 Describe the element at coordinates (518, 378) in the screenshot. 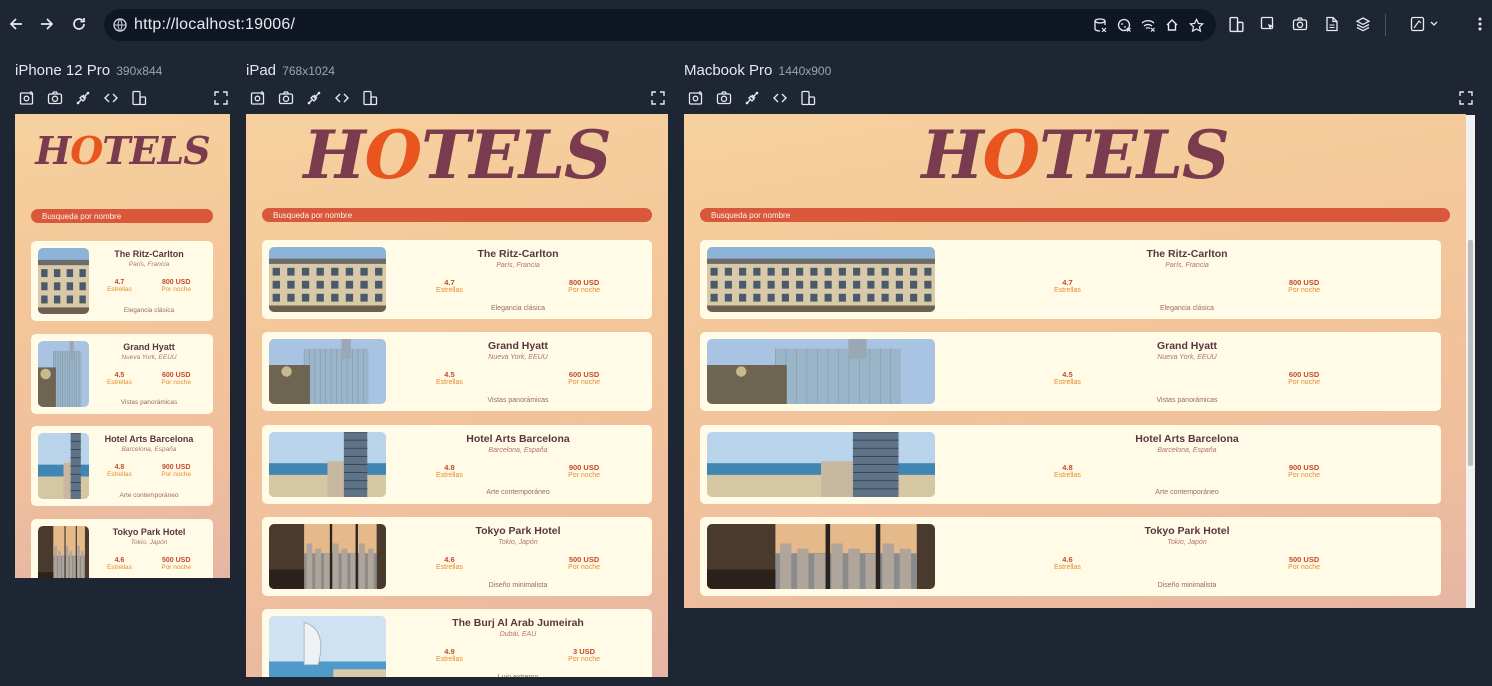

I see `hotel-stats: 4.5 Estrellas 600 USD Por noche` at that location.